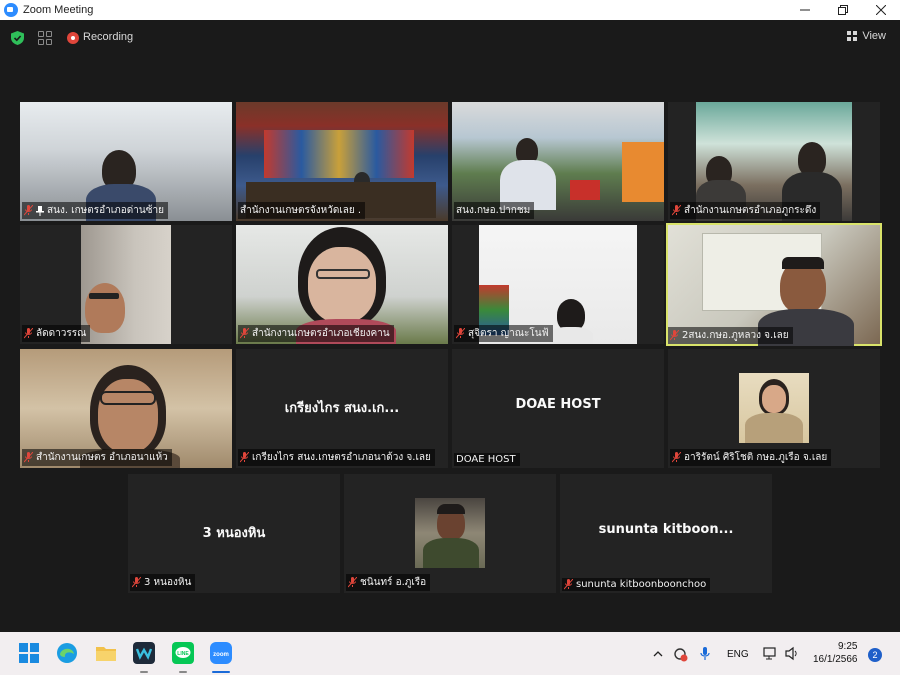 This screenshot has height=675, width=900. Describe the element at coordinates (102, 457) in the screenshot. I see `participant-name: สำนักงานเกษตร อำเภอนาแห้ว` at that location.